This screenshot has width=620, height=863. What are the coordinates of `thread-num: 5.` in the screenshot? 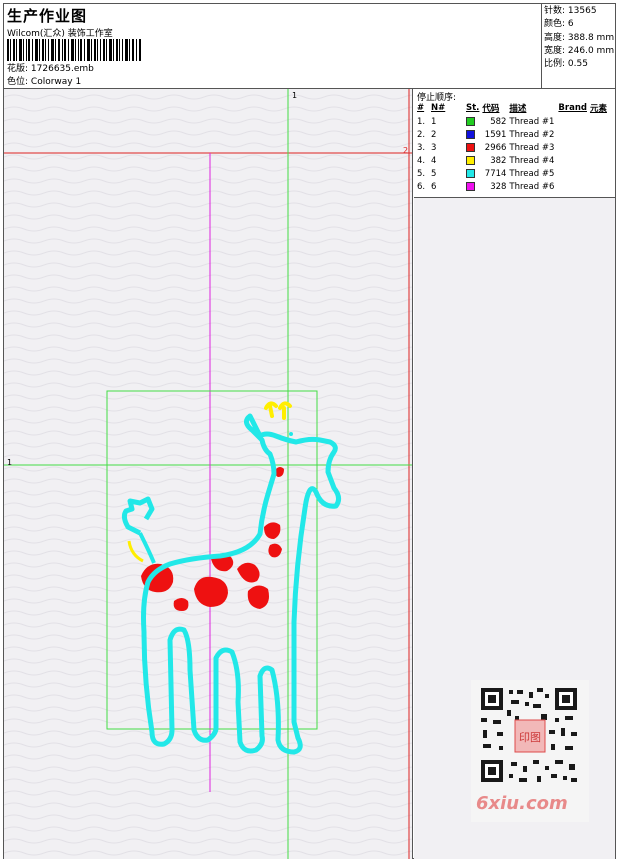 It's located at (421, 173).